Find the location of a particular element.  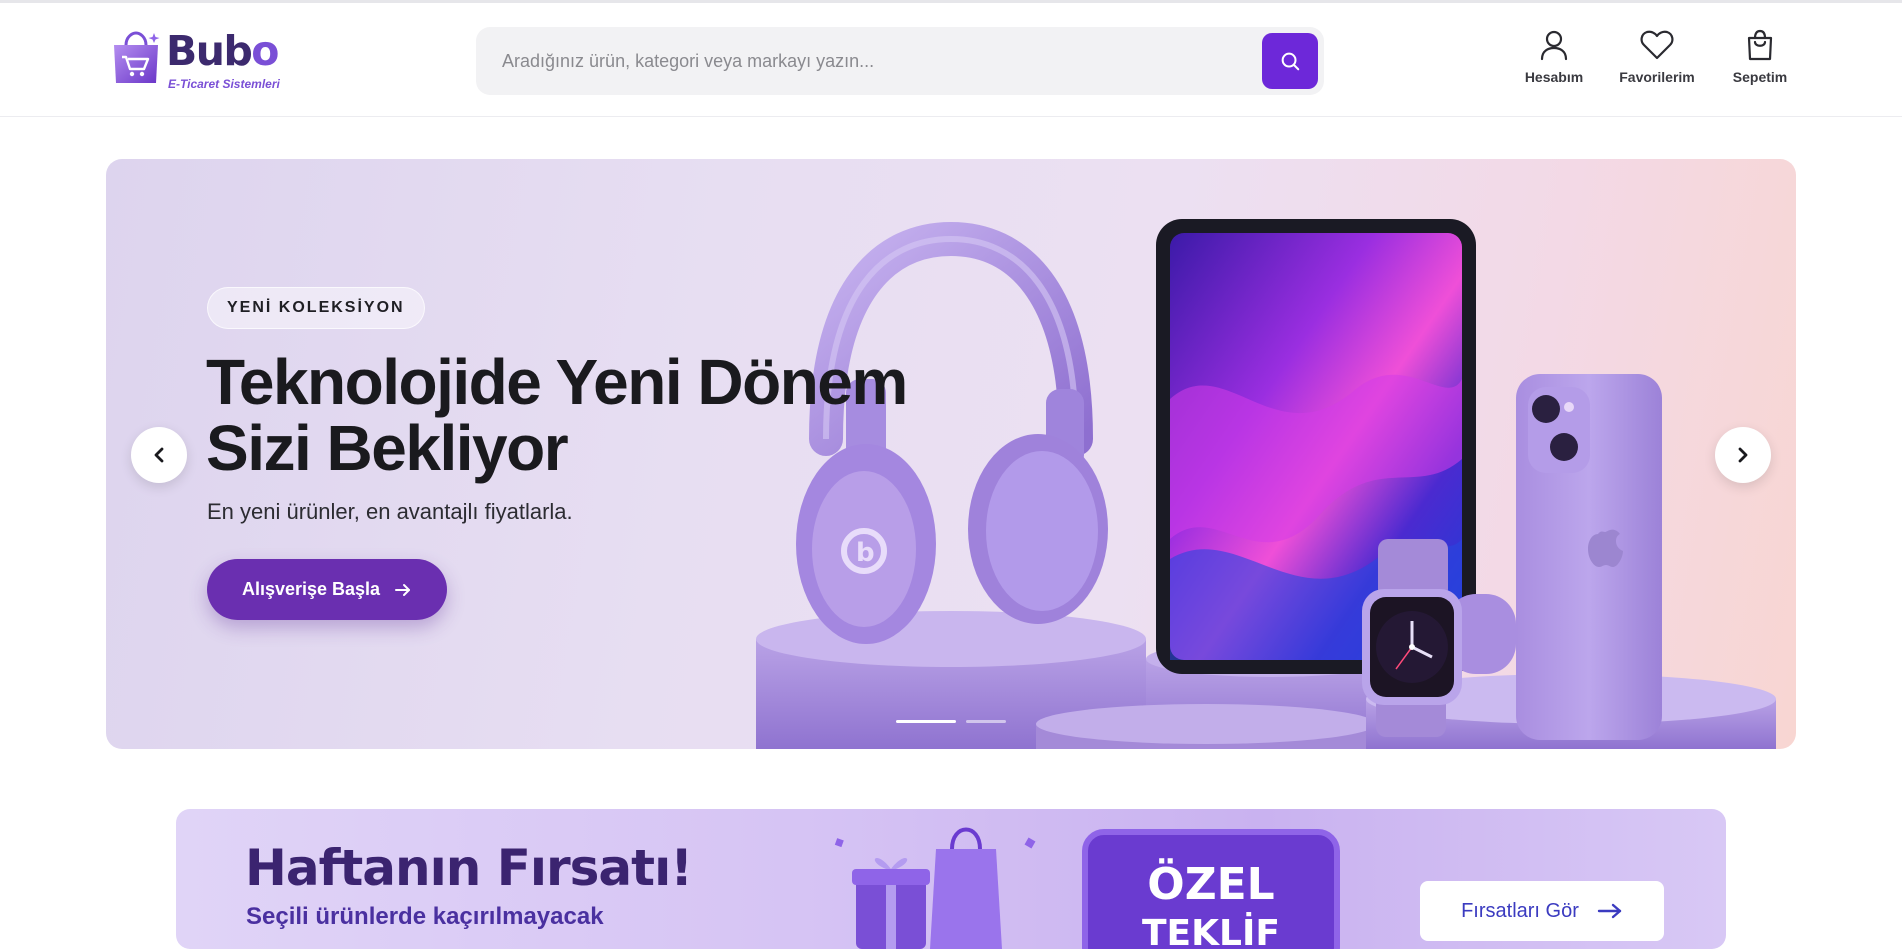

nav-account: Hesabım is located at coordinates (1554, 57).